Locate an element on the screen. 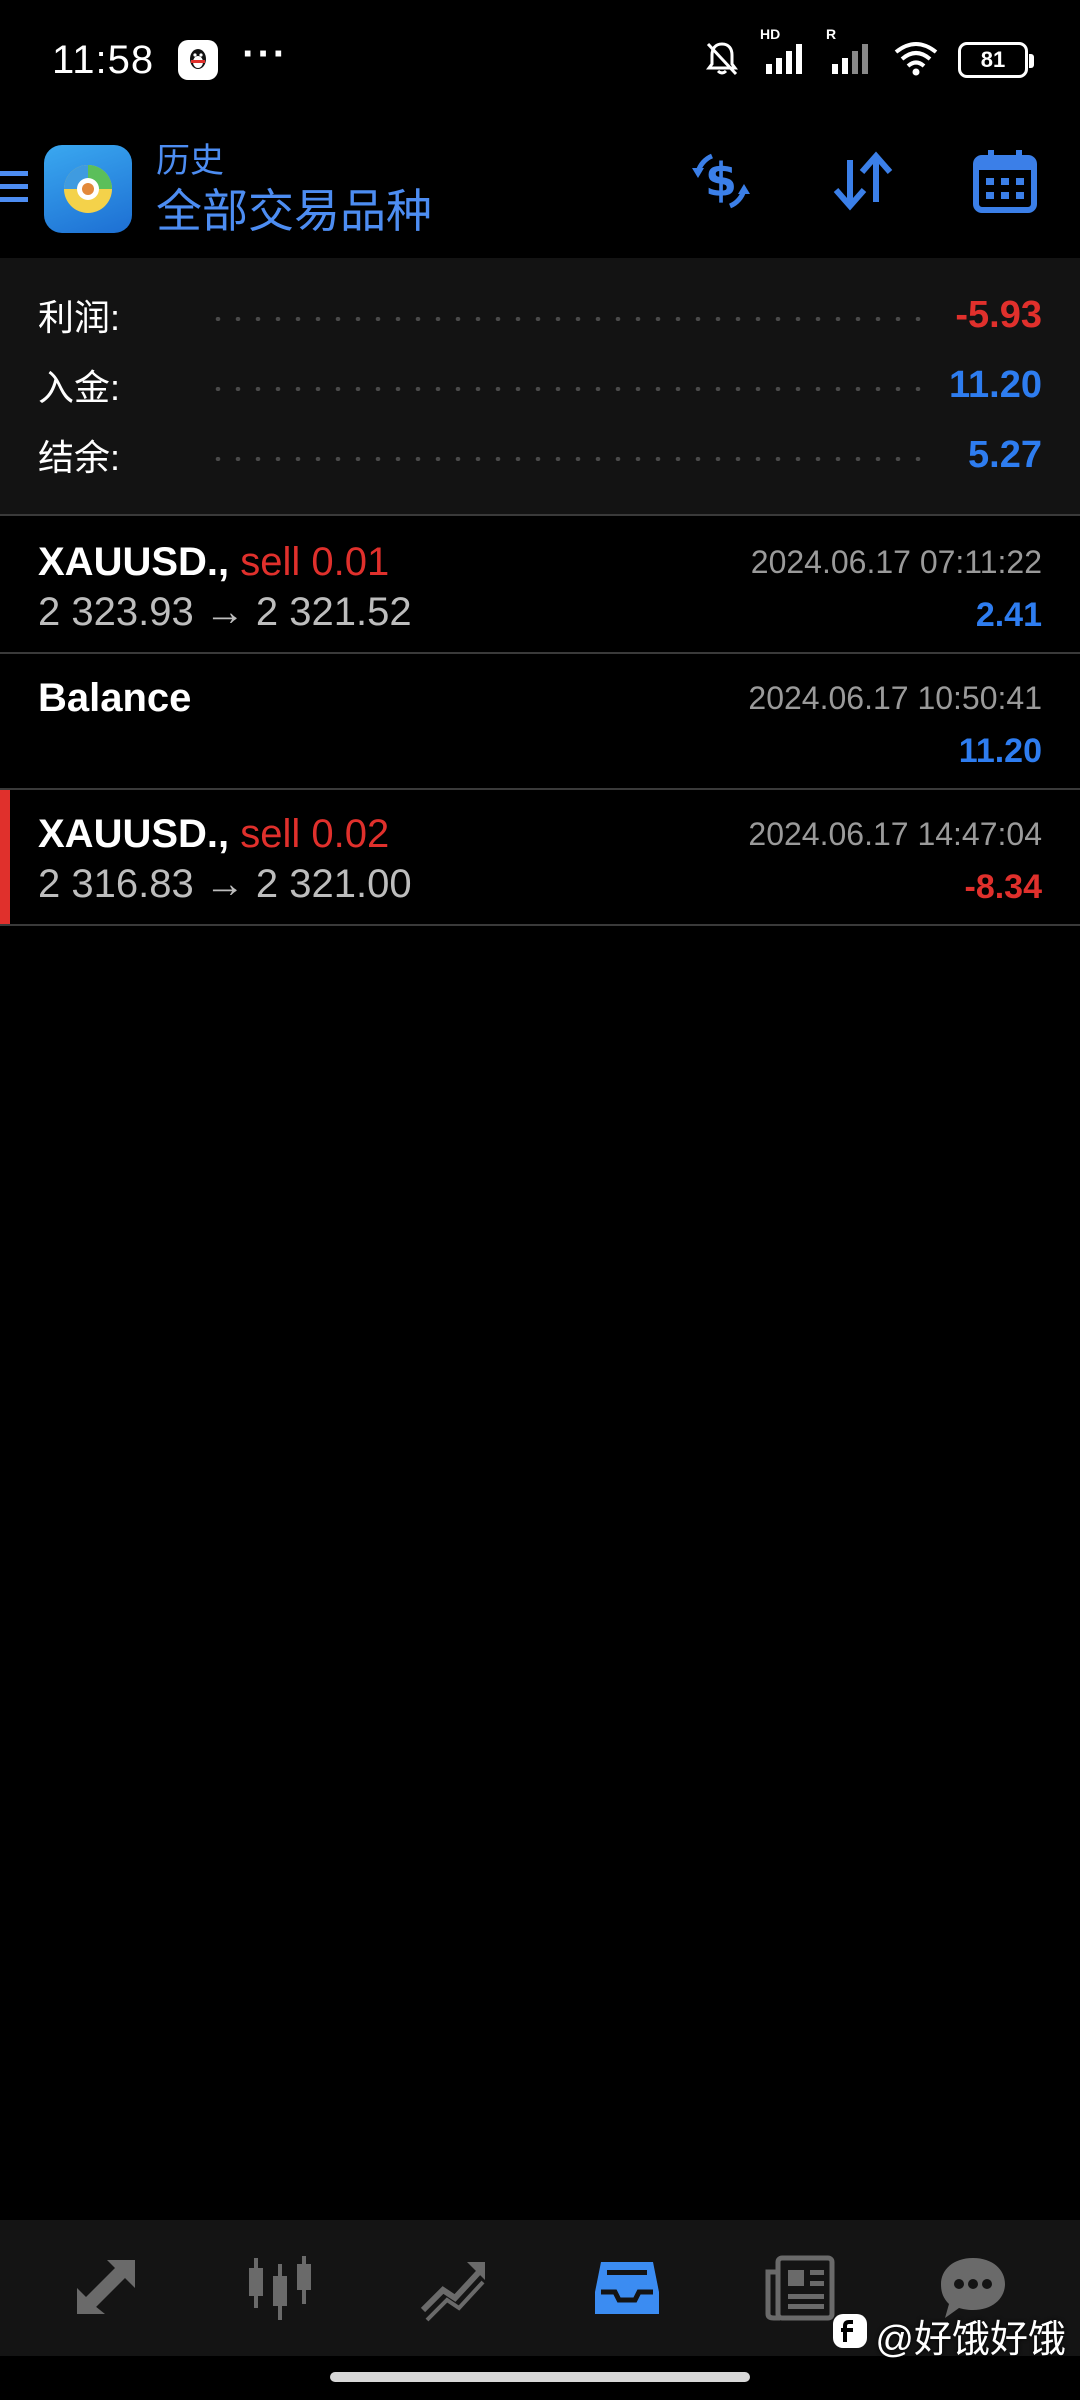 The height and width of the screenshot is (2400, 1080). deal-title: XAUUSD., sell 0.02 is located at coordinates (213, 834).